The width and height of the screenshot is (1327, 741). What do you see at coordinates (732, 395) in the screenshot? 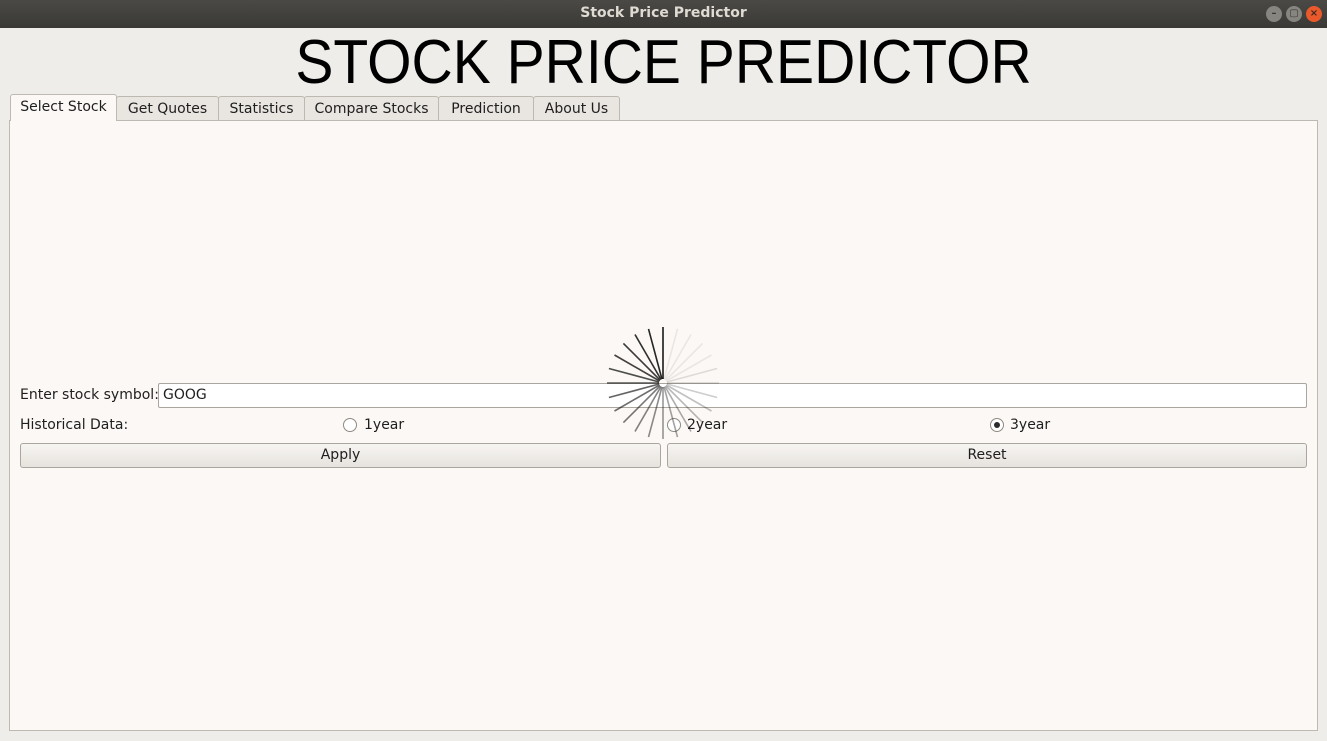
I see `stock-symbol-input: GOOG` at bounding box center [732, 395].